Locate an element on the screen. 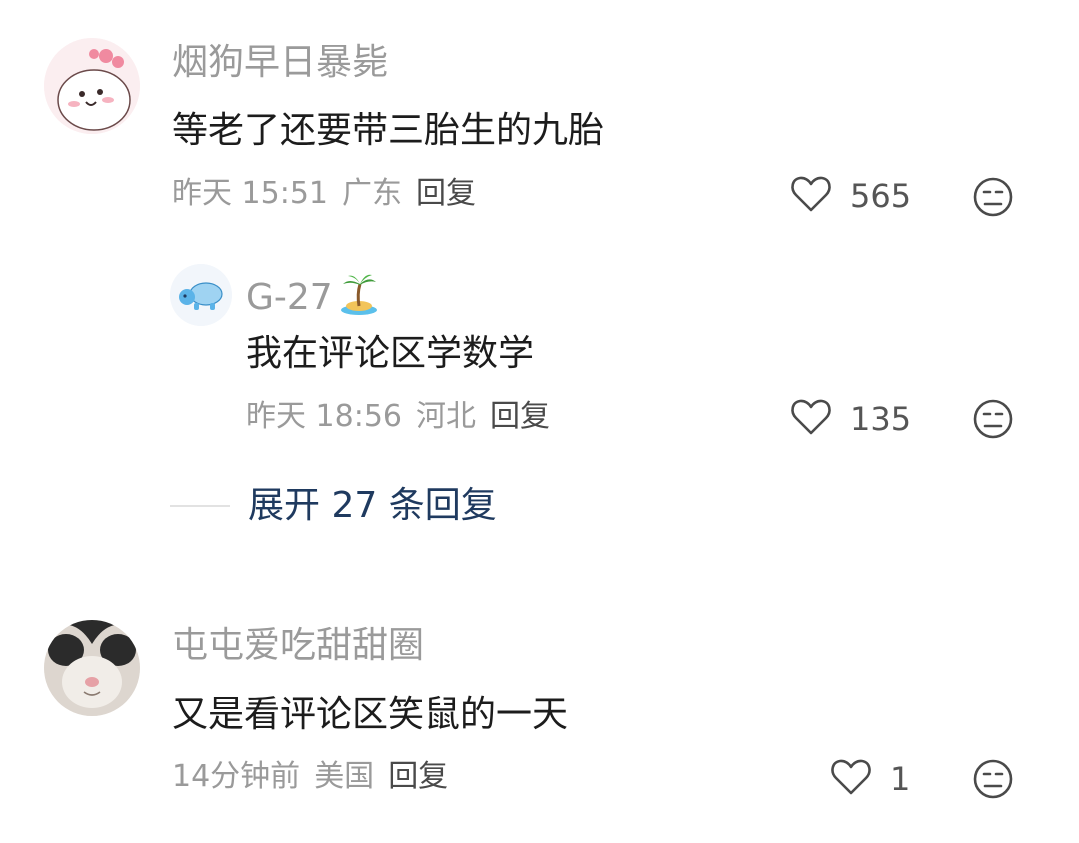  like-count: 1 is located at coordinates (900, 779).